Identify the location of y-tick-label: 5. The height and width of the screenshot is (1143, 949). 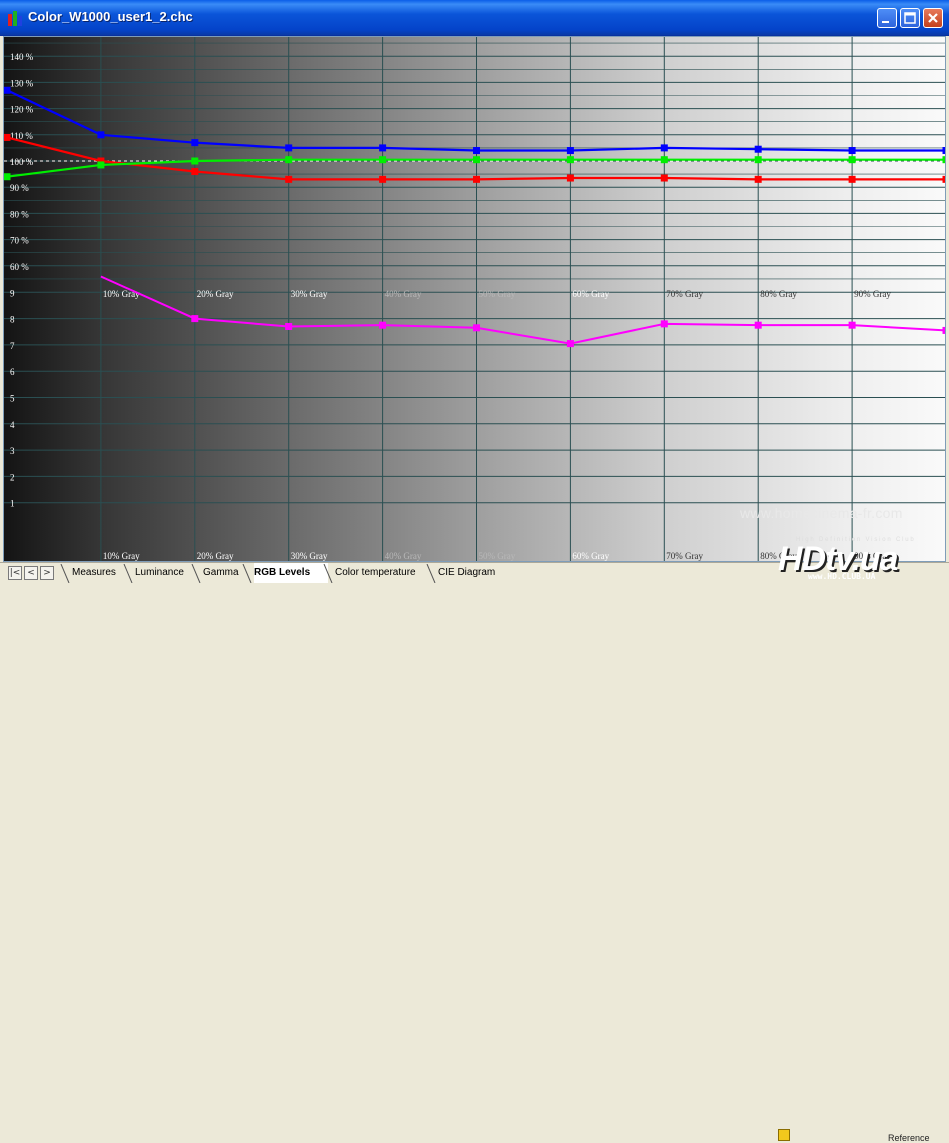
(12, 399).